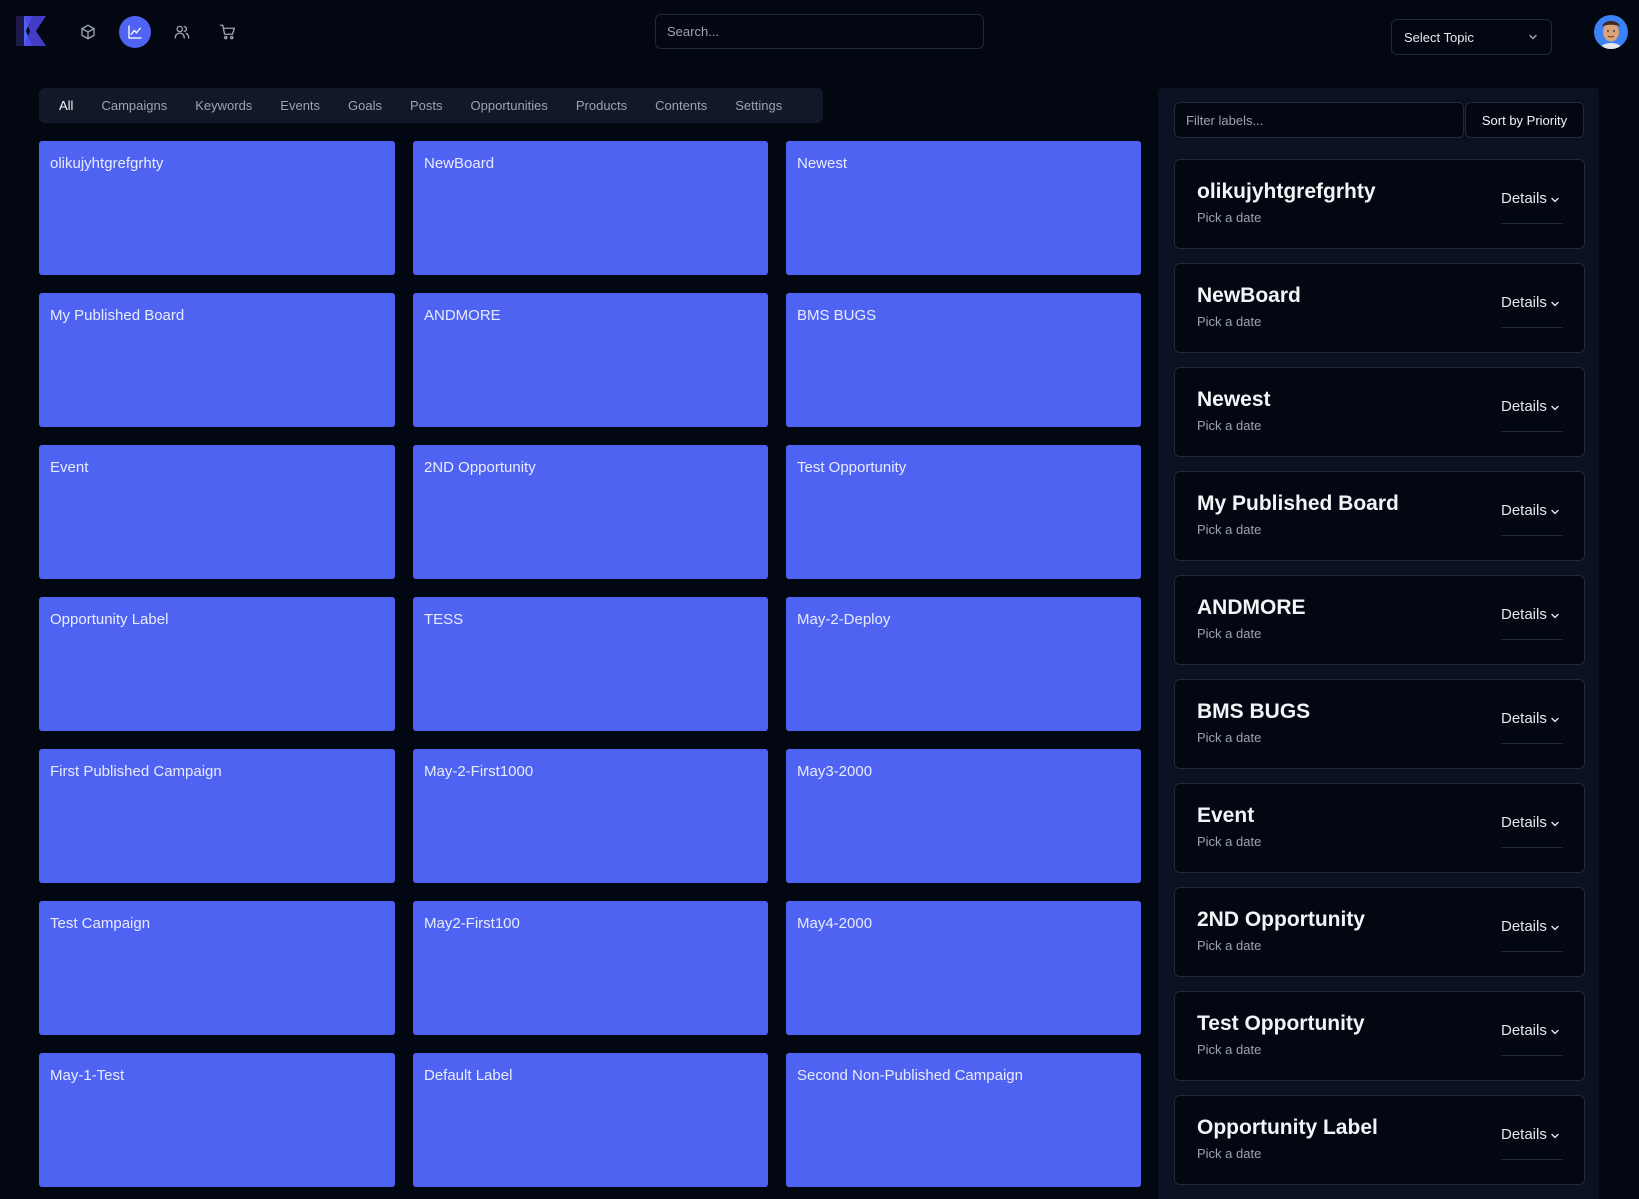  I want to click on sort-by-priority-button: Sort by Priority, so click(1524, 120).